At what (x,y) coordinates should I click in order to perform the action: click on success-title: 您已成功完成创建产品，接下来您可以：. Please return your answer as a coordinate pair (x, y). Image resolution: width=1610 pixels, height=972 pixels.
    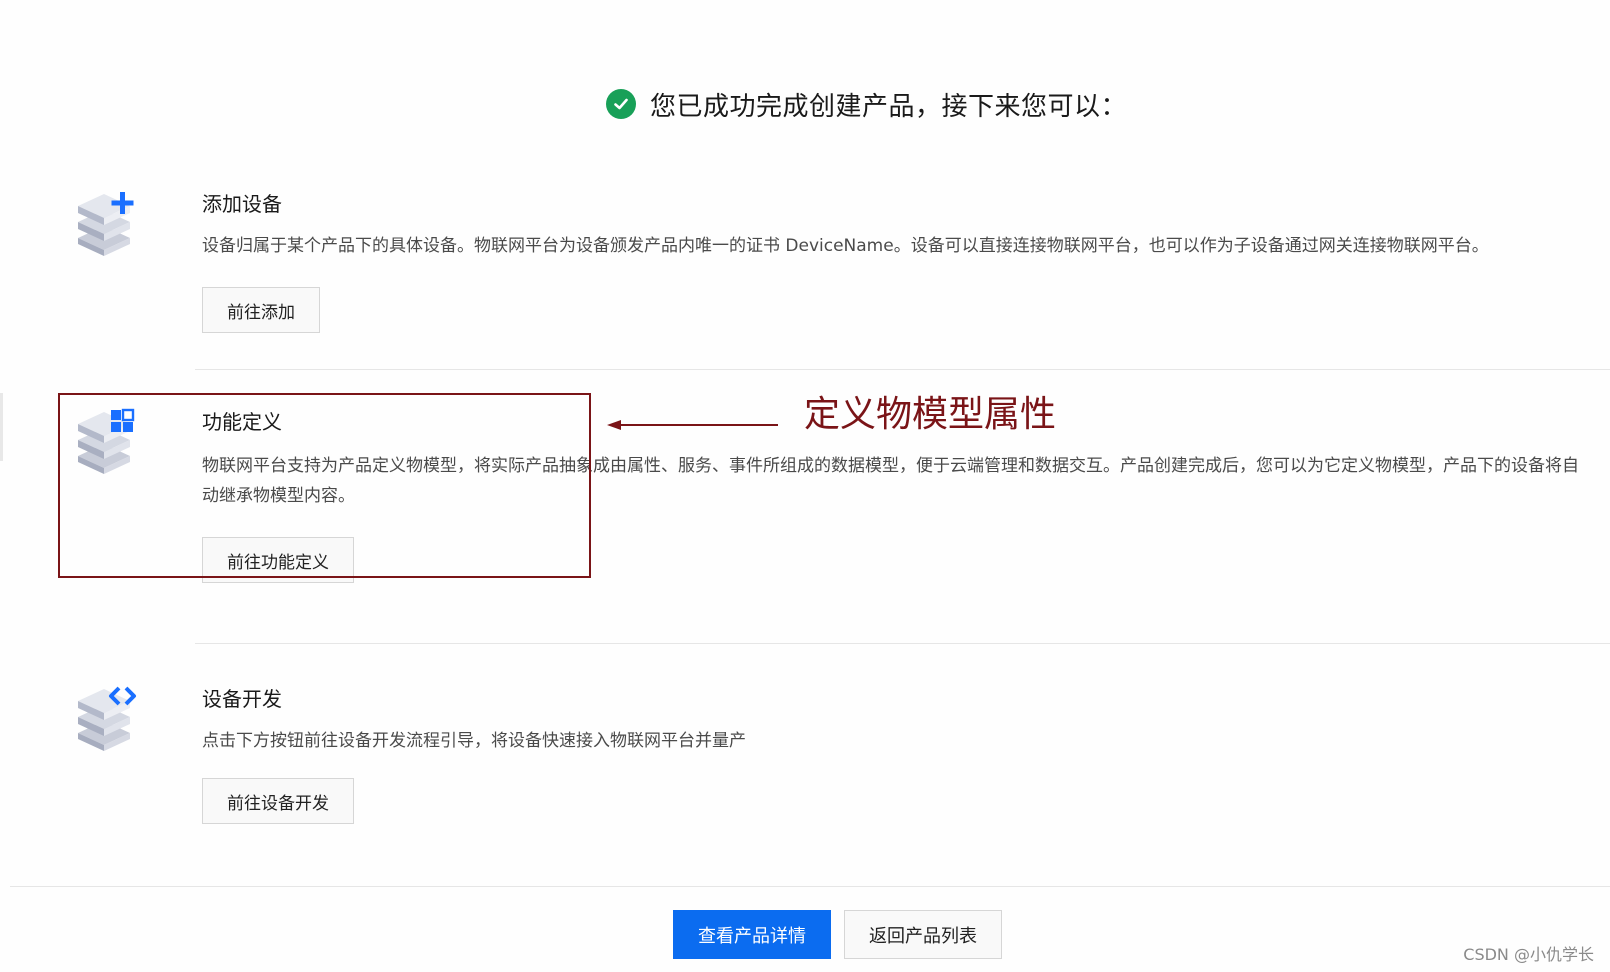
    Looking at the image, I should click on (889, 106).